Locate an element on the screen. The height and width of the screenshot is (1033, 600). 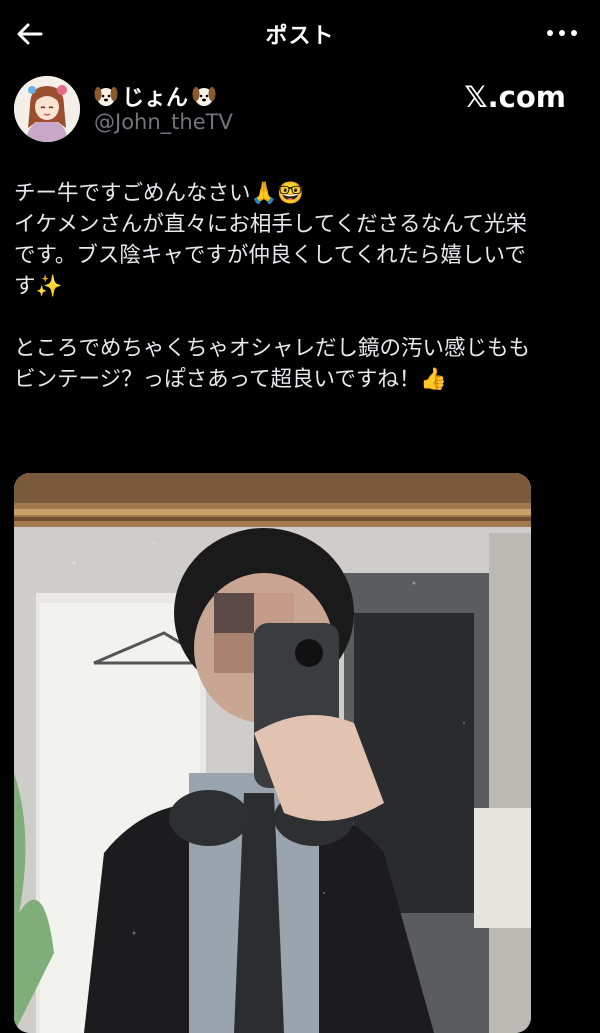
page-title: ポスト is located at coordinates (300, 36).